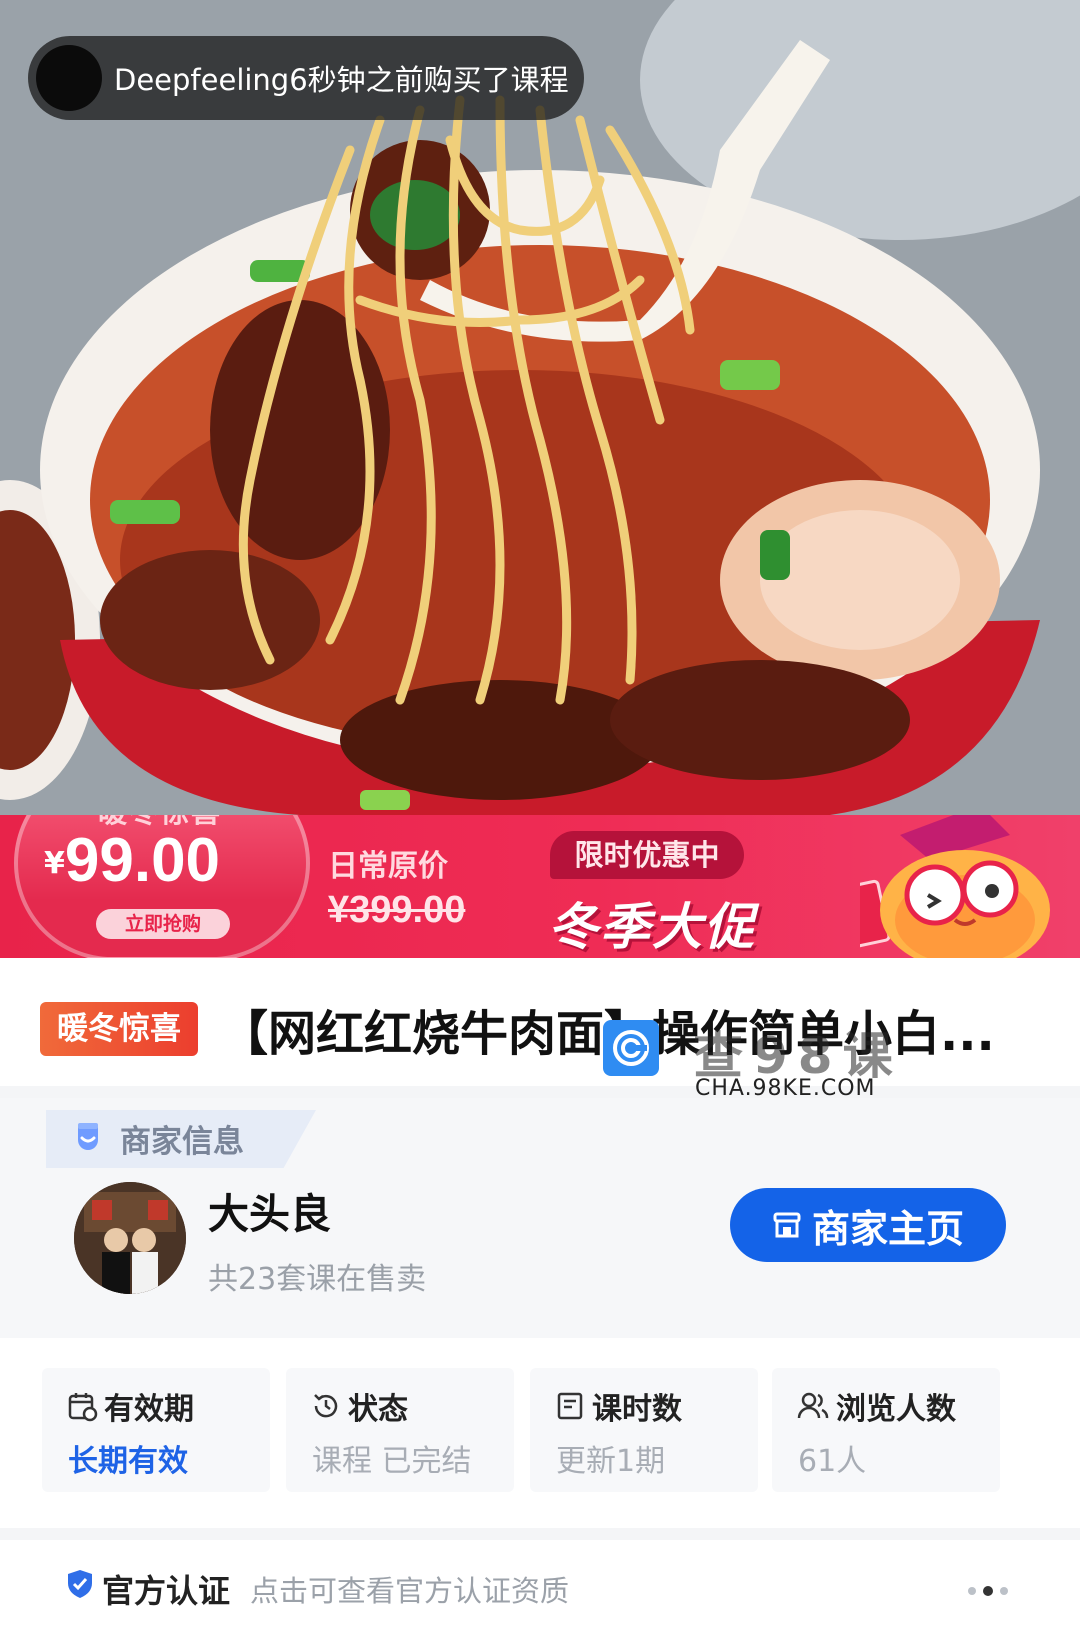 This screenshot has width=1080, height=1648. I want to click on buyer-avatar, so click(69, 78).